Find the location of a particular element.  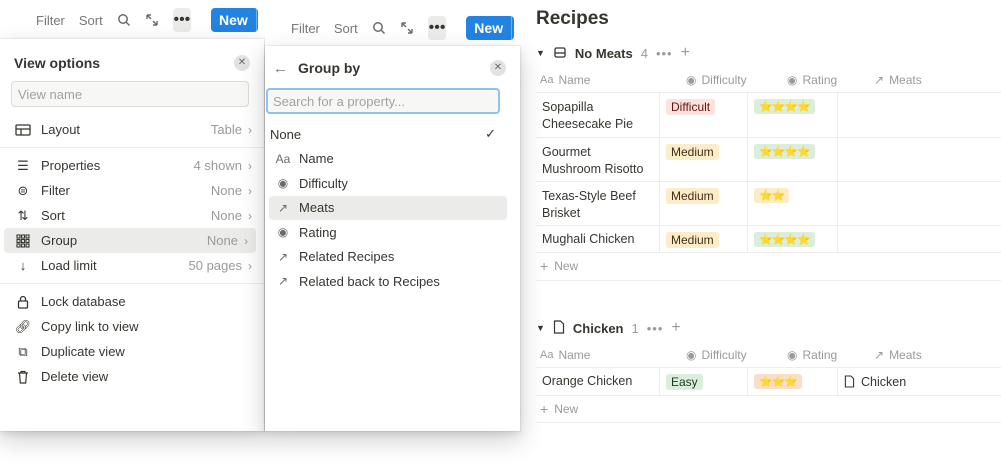

relation-link: Chicken is located at coordinates (883, 382).